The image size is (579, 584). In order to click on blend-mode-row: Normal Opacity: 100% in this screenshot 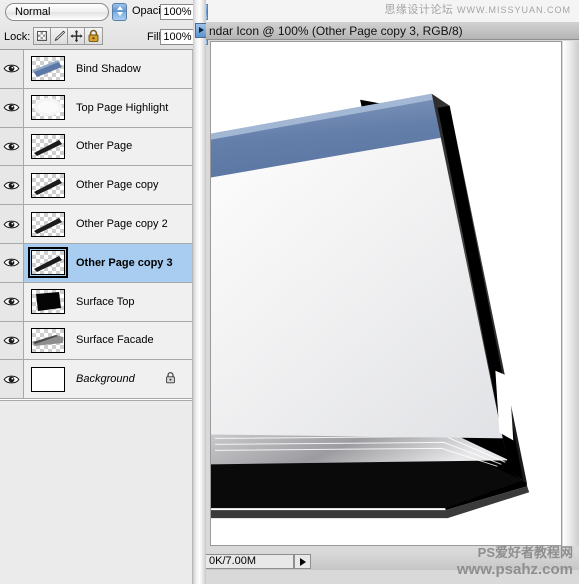, I will do `click(104, 12)`.